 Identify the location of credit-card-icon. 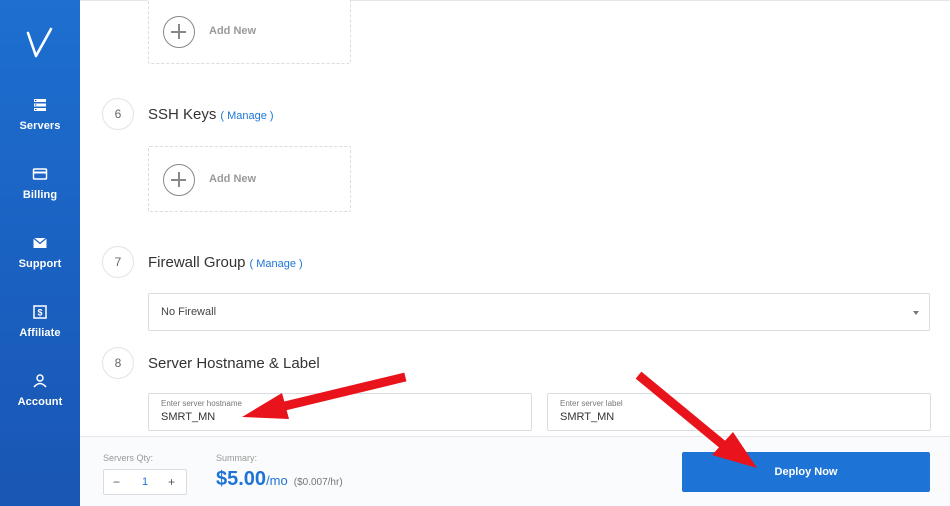
(40, 174).